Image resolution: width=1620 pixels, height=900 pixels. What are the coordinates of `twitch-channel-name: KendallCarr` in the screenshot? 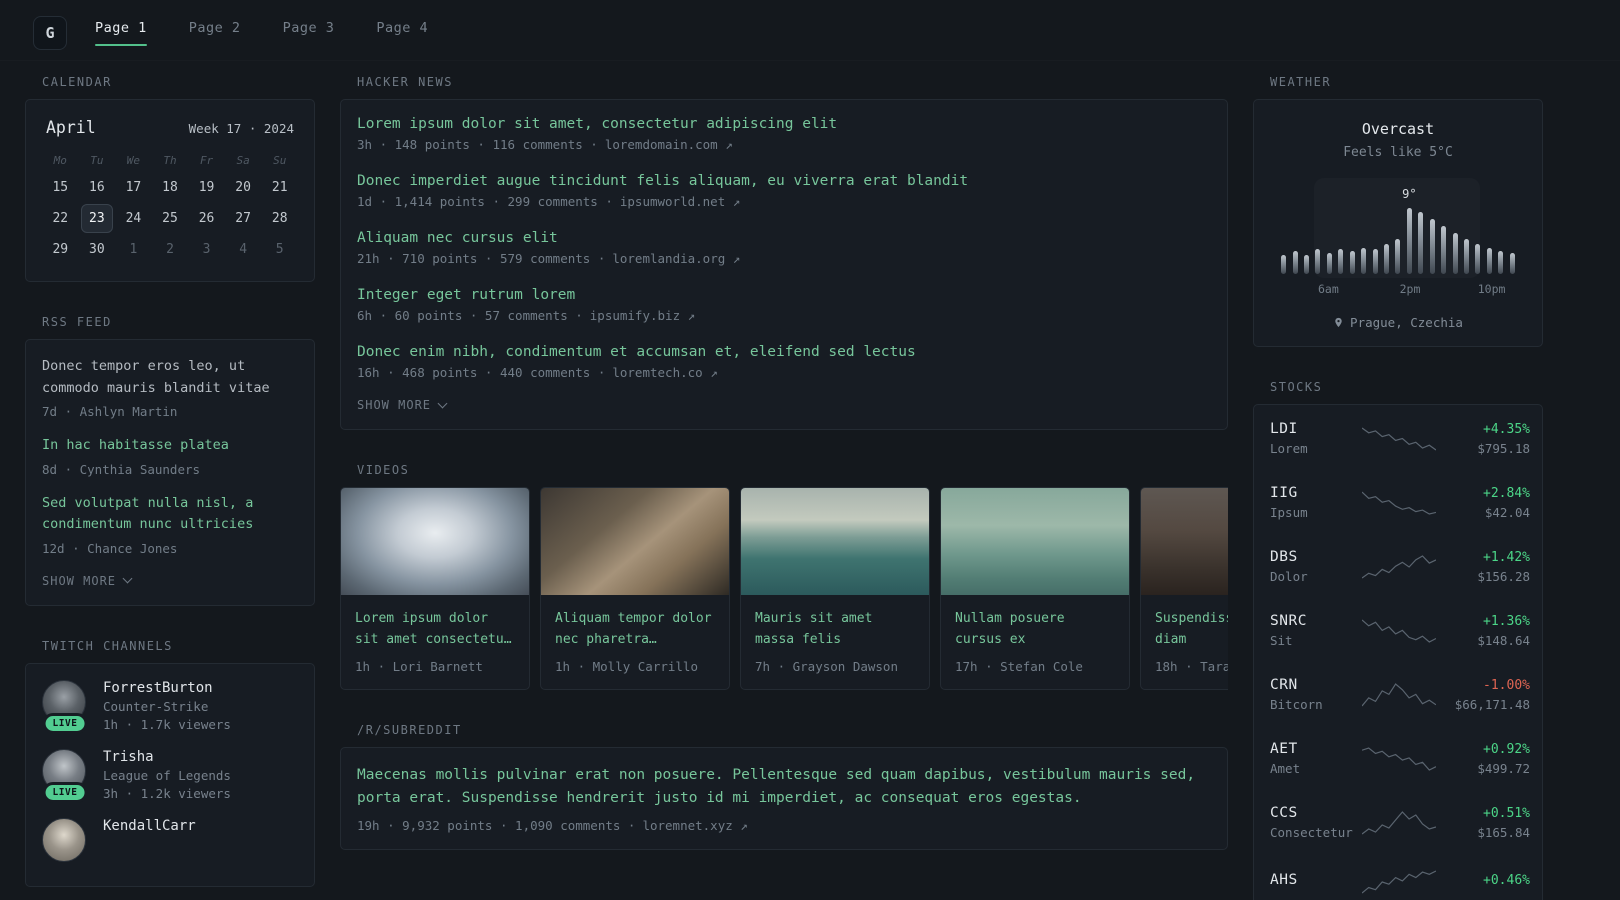 It's located at (149, 825).